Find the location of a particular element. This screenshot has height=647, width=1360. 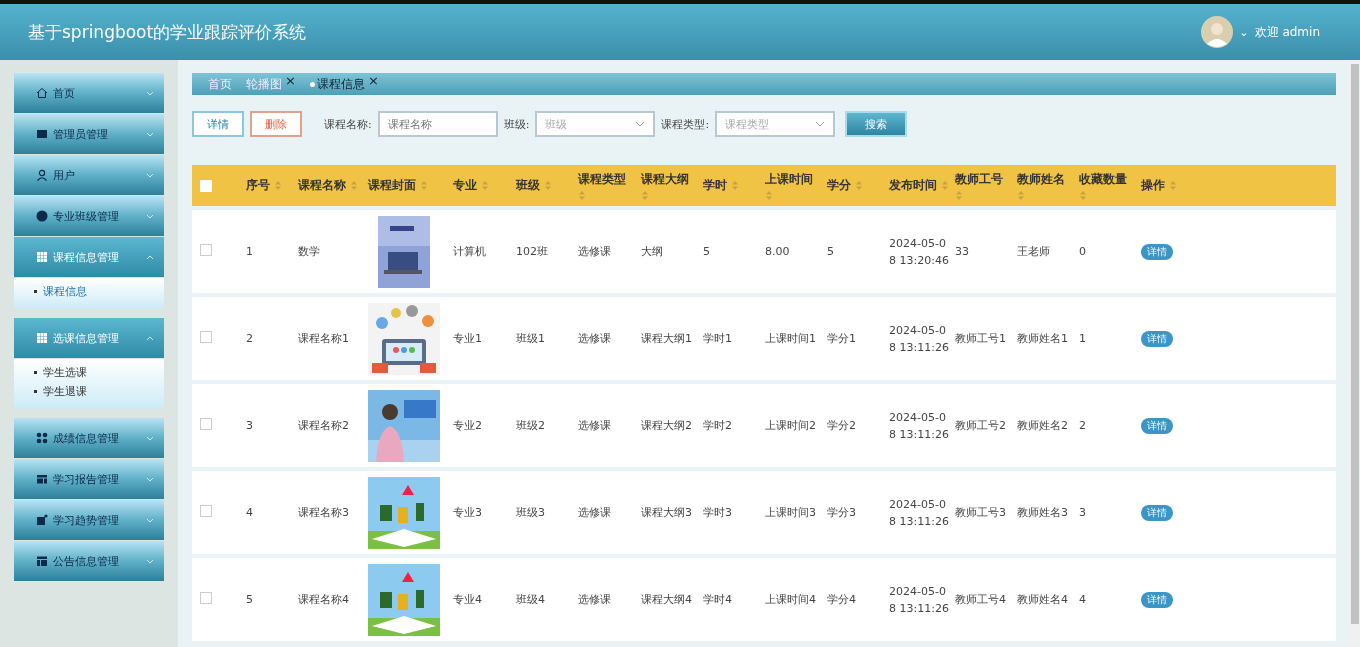

menu-item: 首页 is located at coordinates (89, 93).